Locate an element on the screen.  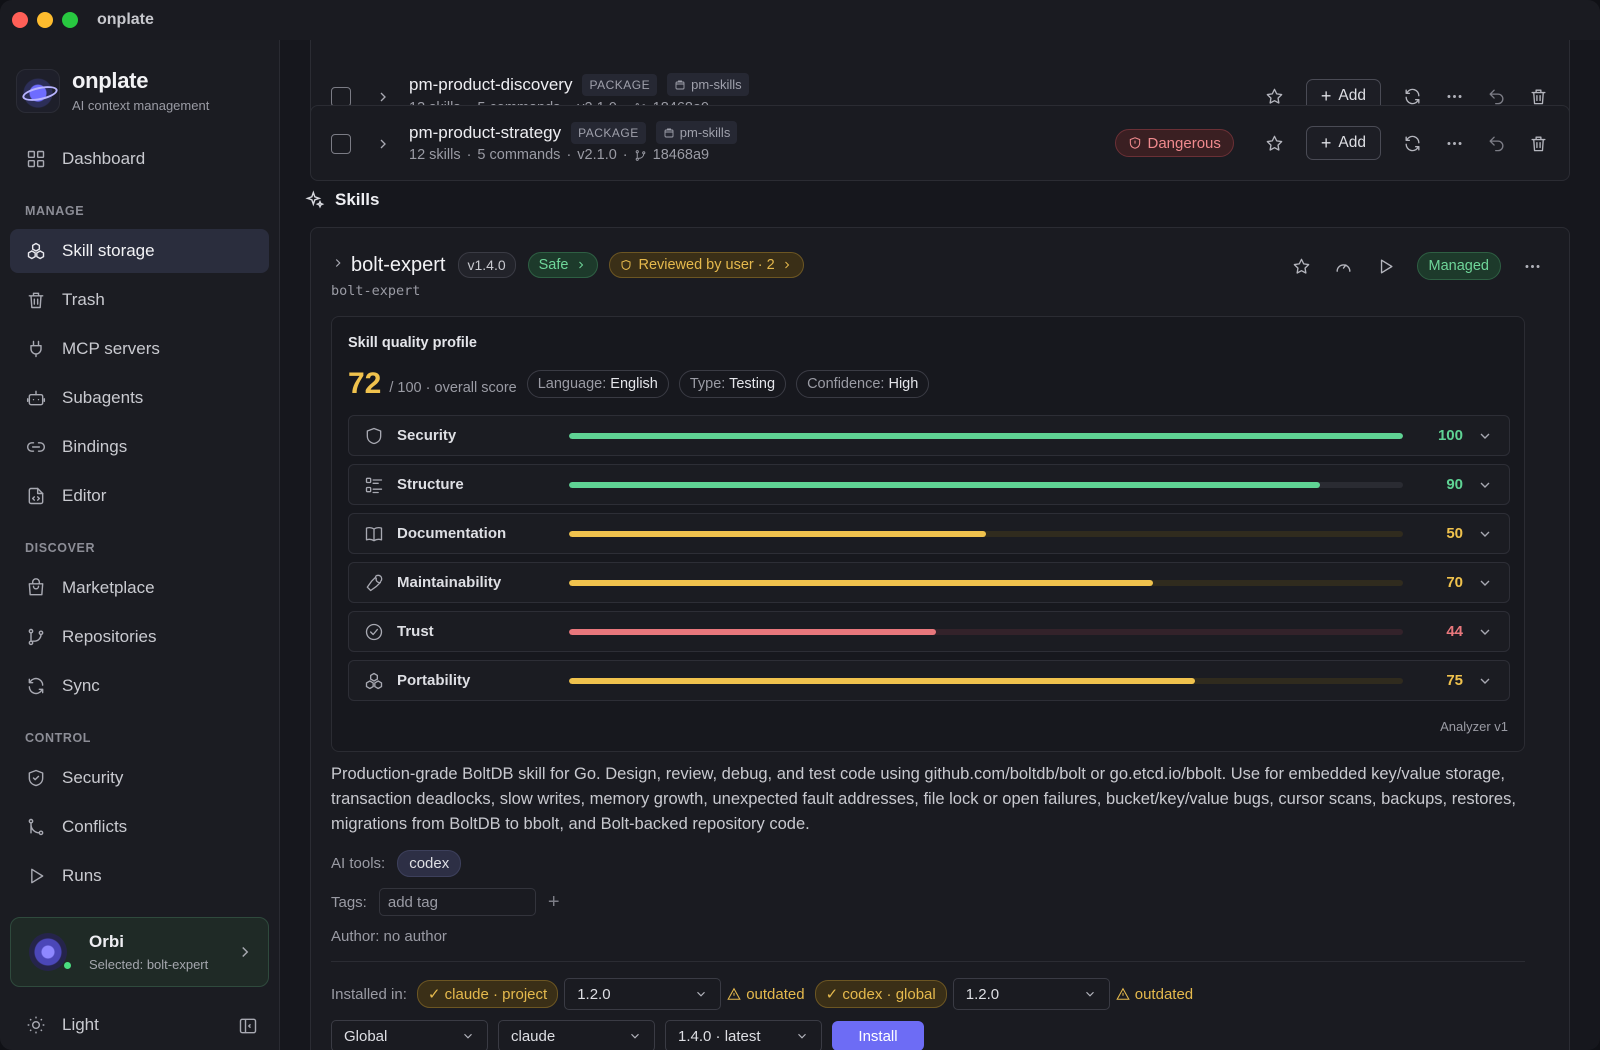
collapse-sidebar-button is located at coordinates (248, 1026).